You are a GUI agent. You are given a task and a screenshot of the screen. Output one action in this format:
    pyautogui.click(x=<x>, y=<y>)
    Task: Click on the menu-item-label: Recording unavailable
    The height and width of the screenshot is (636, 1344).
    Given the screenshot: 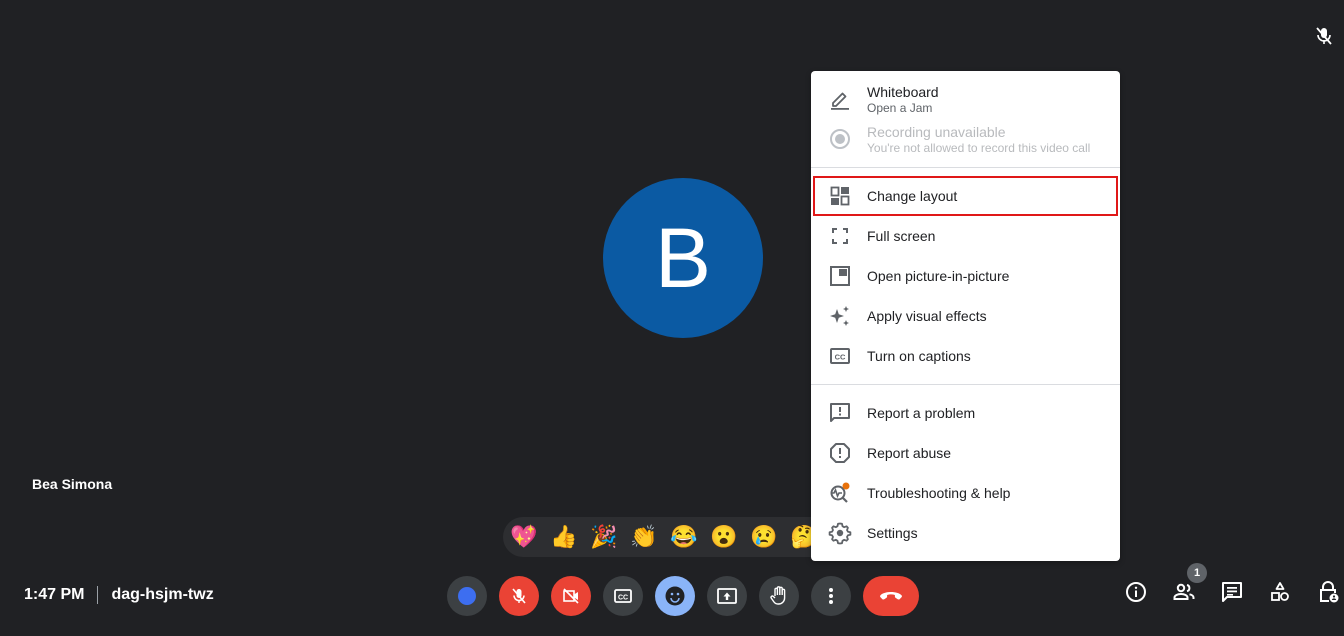 What is the action you would take?
    pyautogui.click(x=936, y=131)
    